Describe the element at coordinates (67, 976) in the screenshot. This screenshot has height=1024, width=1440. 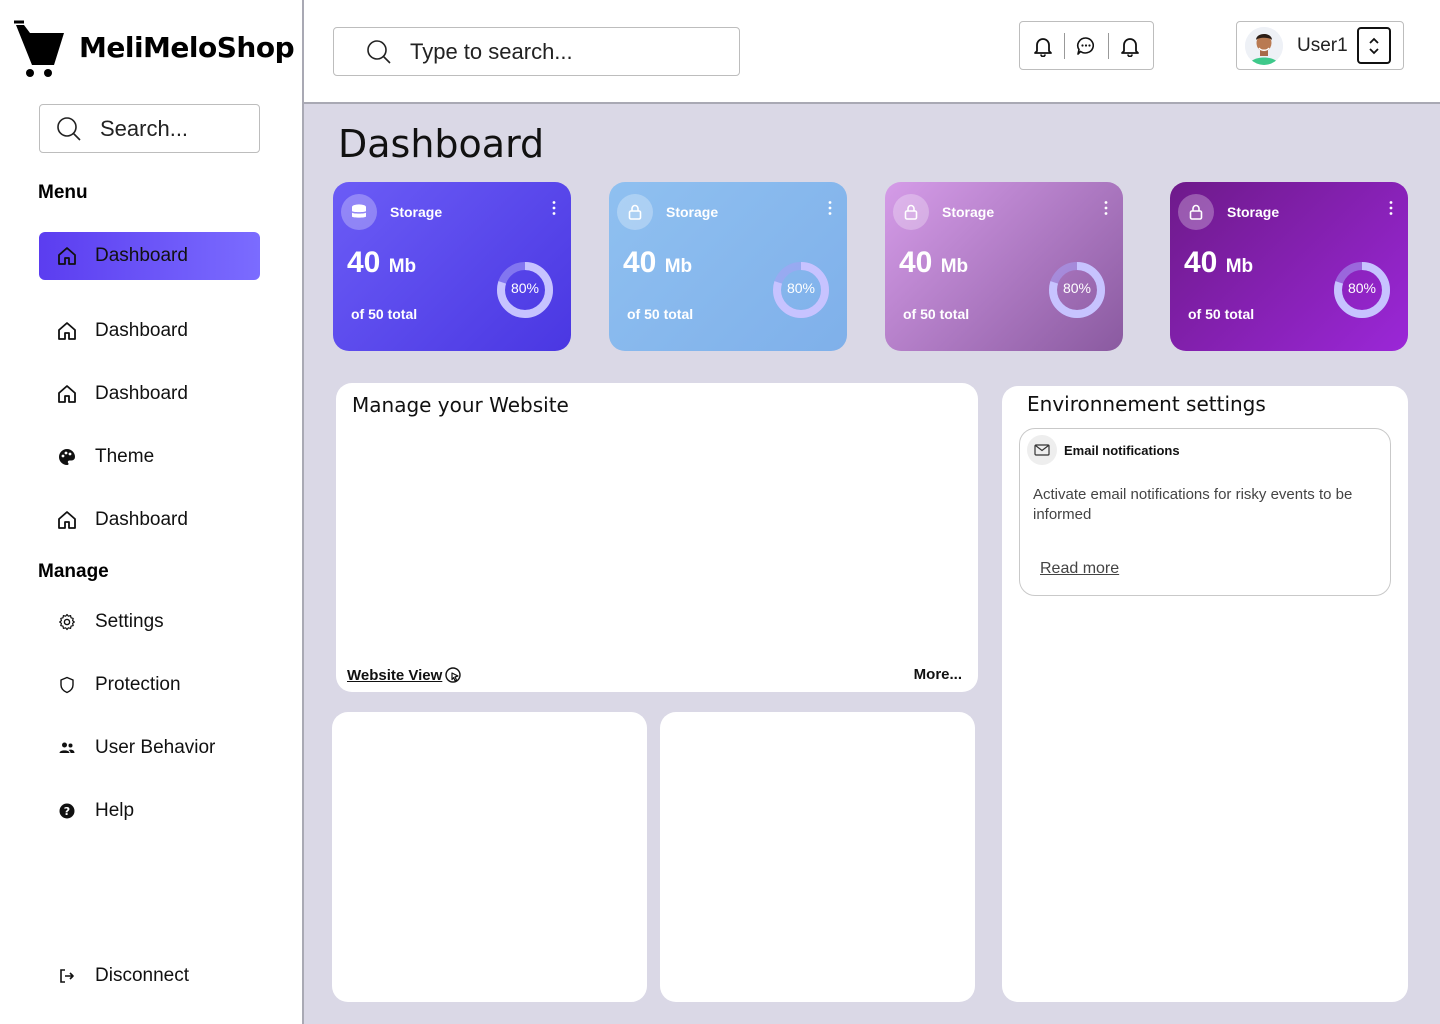
I see `logout-icon` at that location.